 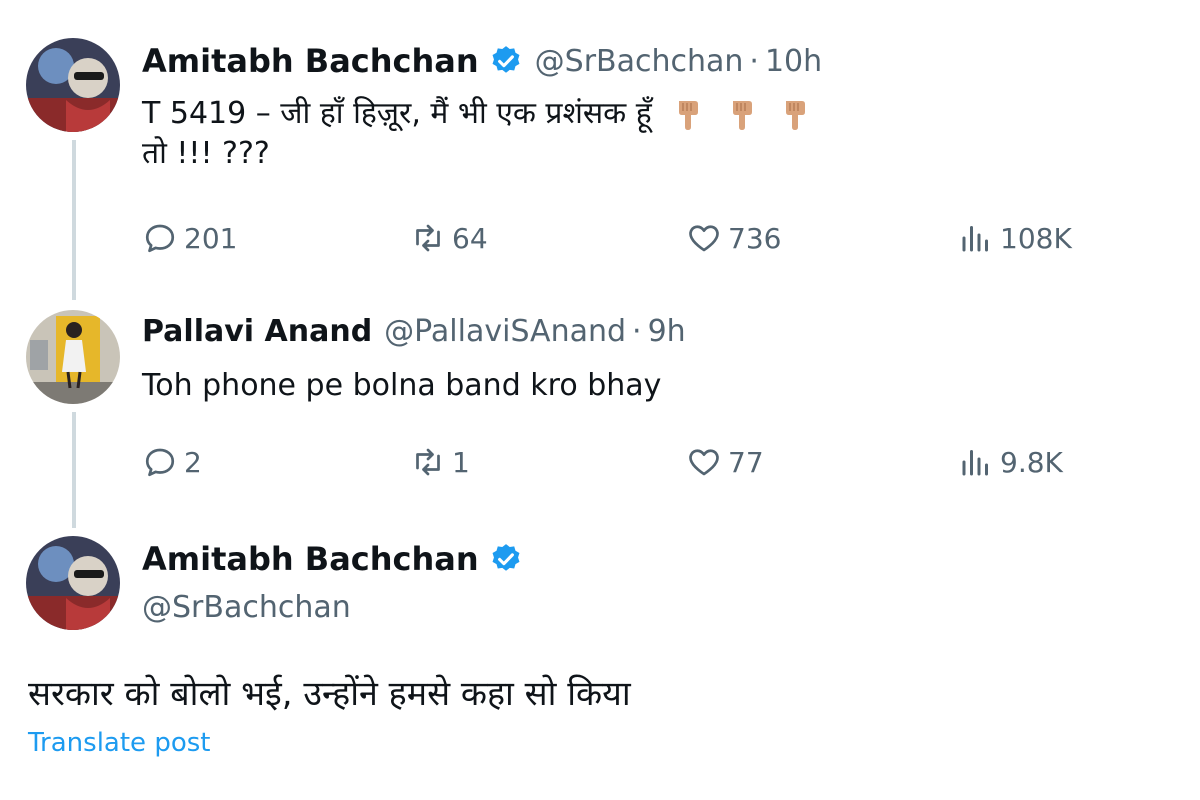 I want to click on like-button: 736, so click(x=733, y=238).